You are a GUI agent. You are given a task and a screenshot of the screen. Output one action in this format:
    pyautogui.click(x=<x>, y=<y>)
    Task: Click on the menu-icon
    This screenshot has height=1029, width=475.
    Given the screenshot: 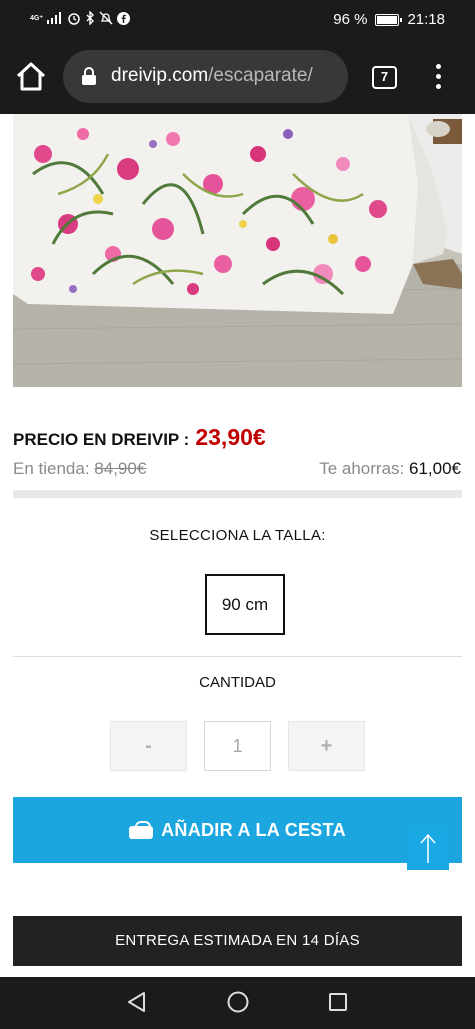 What is the action you would take?
    pyautogui.click(x=438, y=77)
    